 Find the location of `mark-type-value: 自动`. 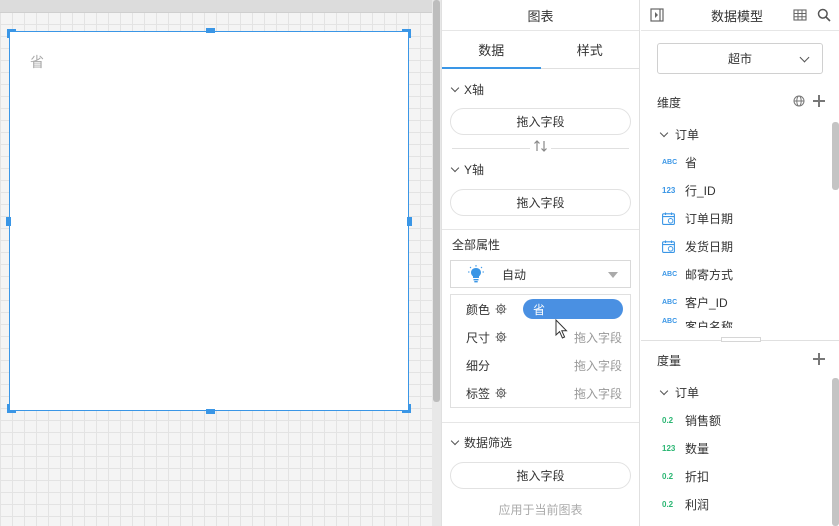

mark-type-value: 自动 is located at coordinates (514, 274).